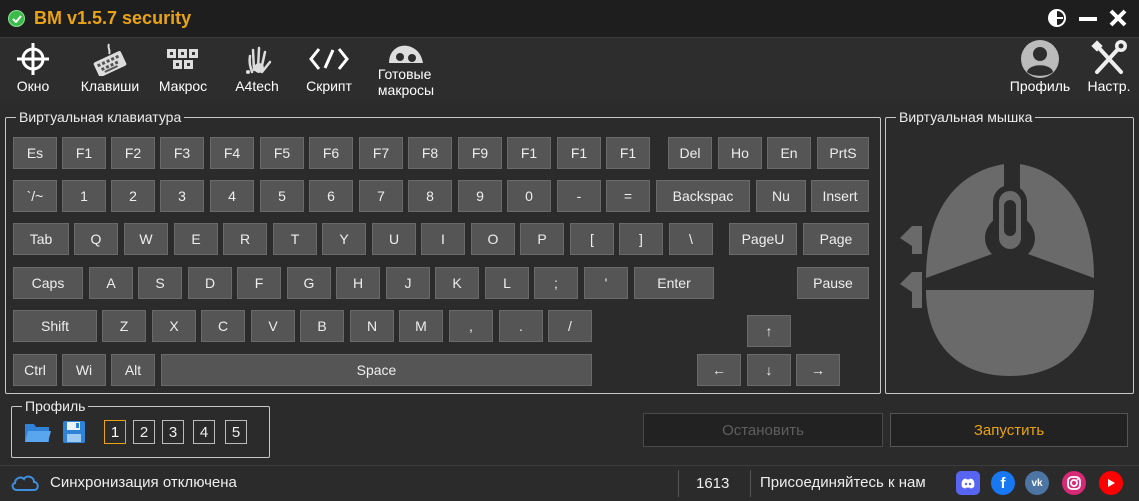 Image resolution: width=1139 pixels, height=501 pixels. I want to click on key-0: 0, so click(529, 196).